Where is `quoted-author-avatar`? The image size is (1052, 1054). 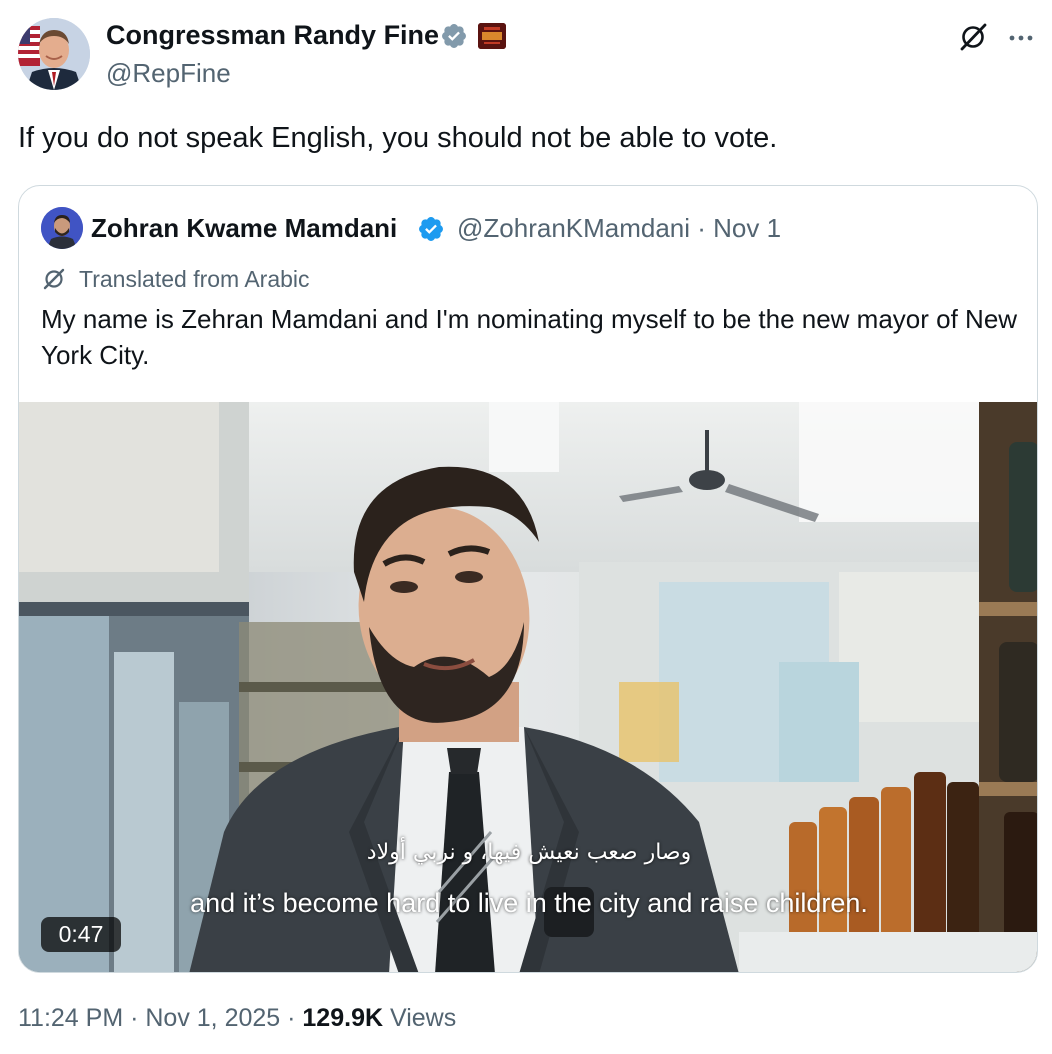
quoted-author-avatar is located at coordinates (62, 228).